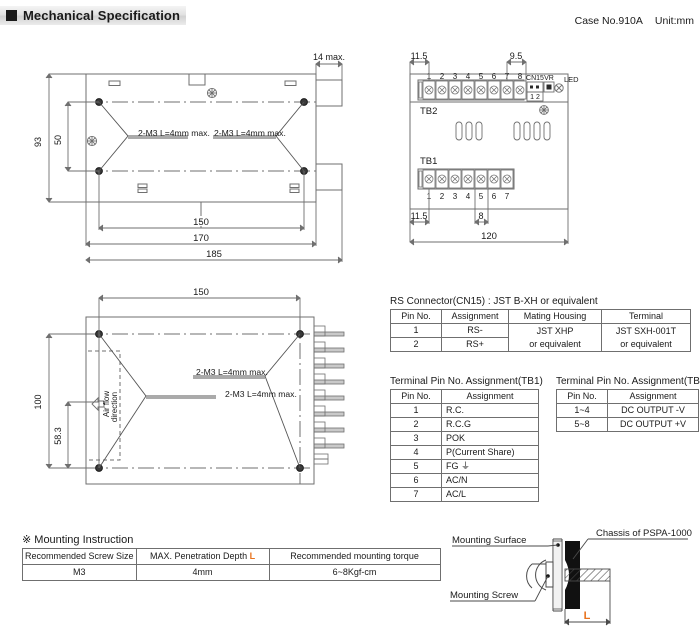 The width and height of the screenshot is (700, 635). I want to click on table-row: M3 4mm 6~8Kgf-cm, so click(231, 572).